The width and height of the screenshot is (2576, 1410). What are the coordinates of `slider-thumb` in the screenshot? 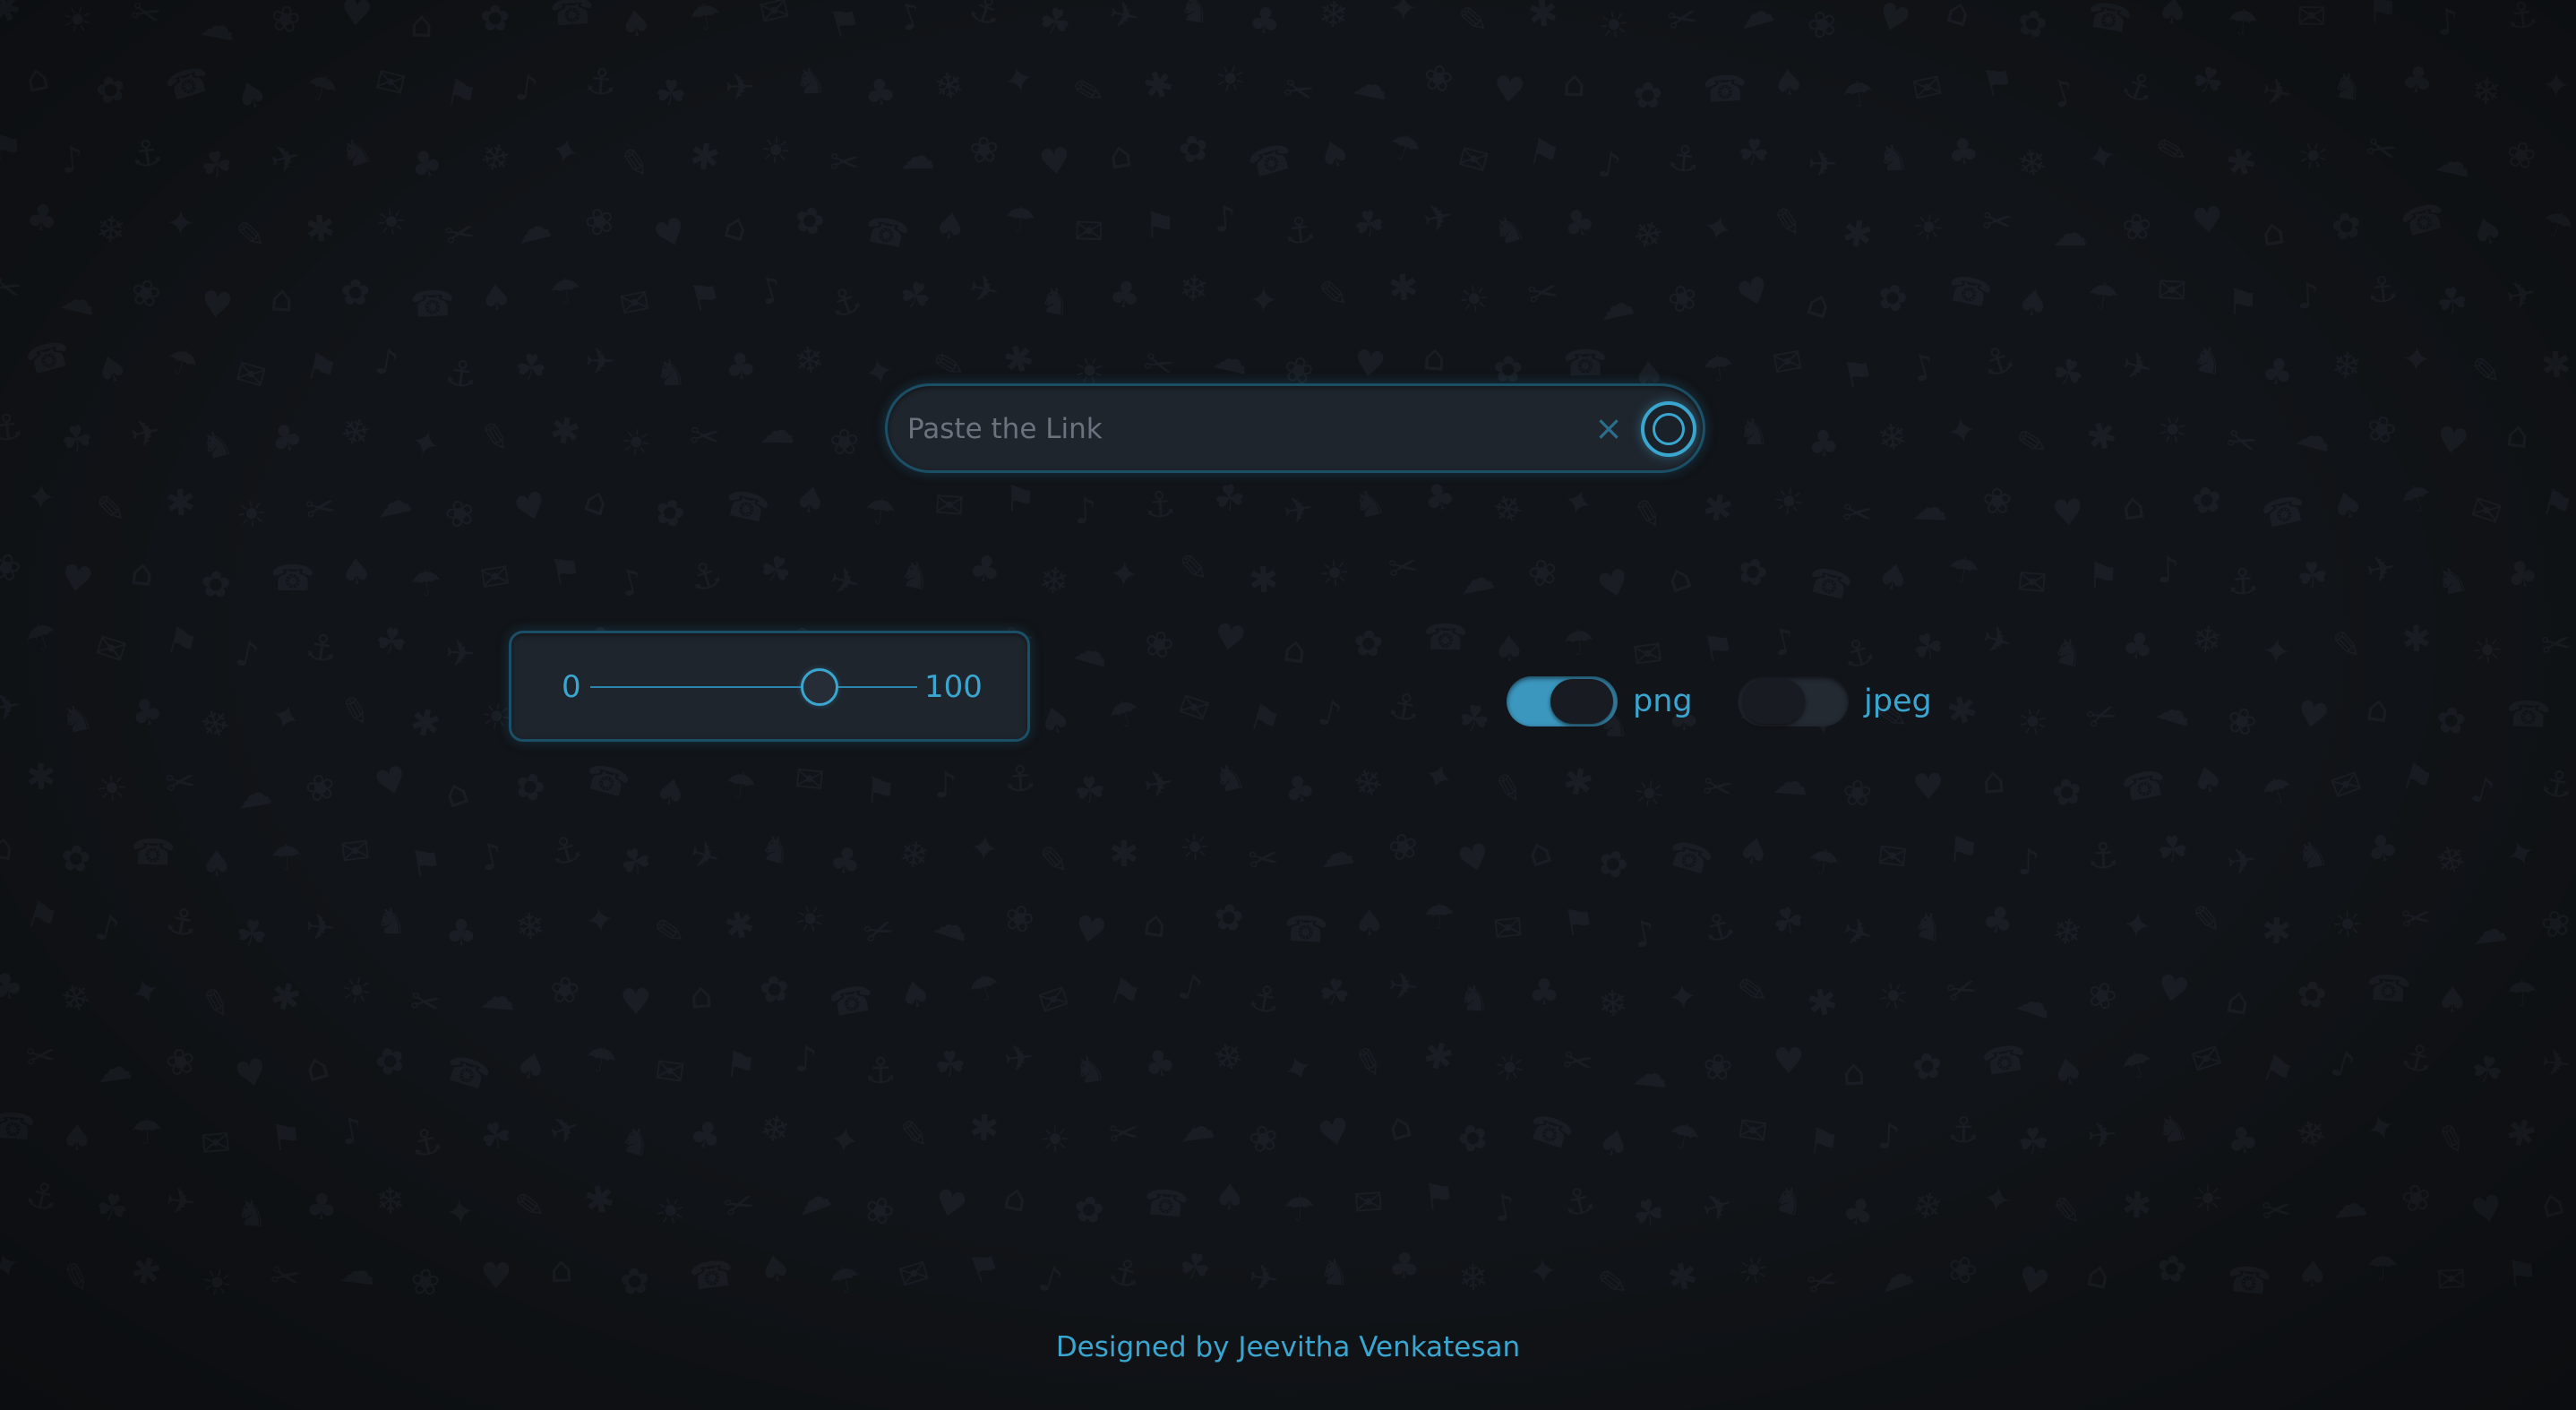 It's located at (819, 687).